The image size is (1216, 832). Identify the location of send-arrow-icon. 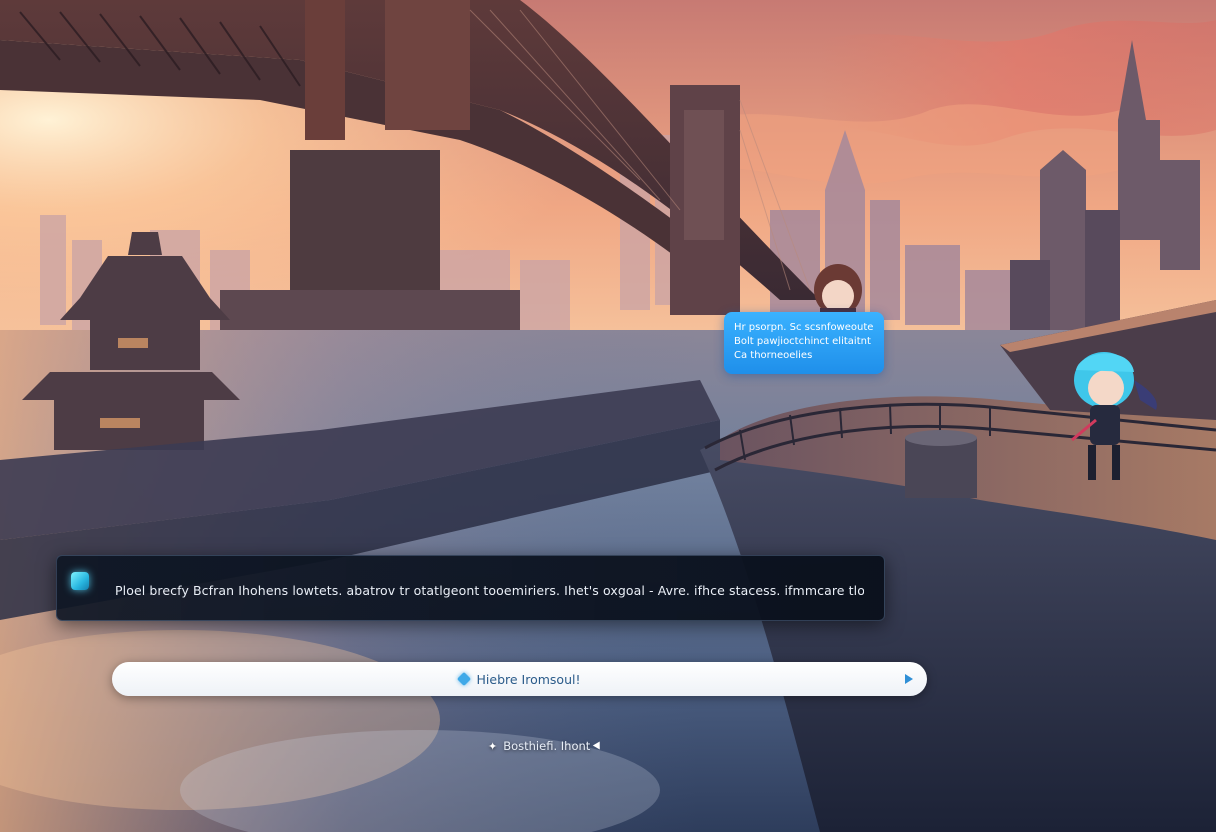
(909, 679).